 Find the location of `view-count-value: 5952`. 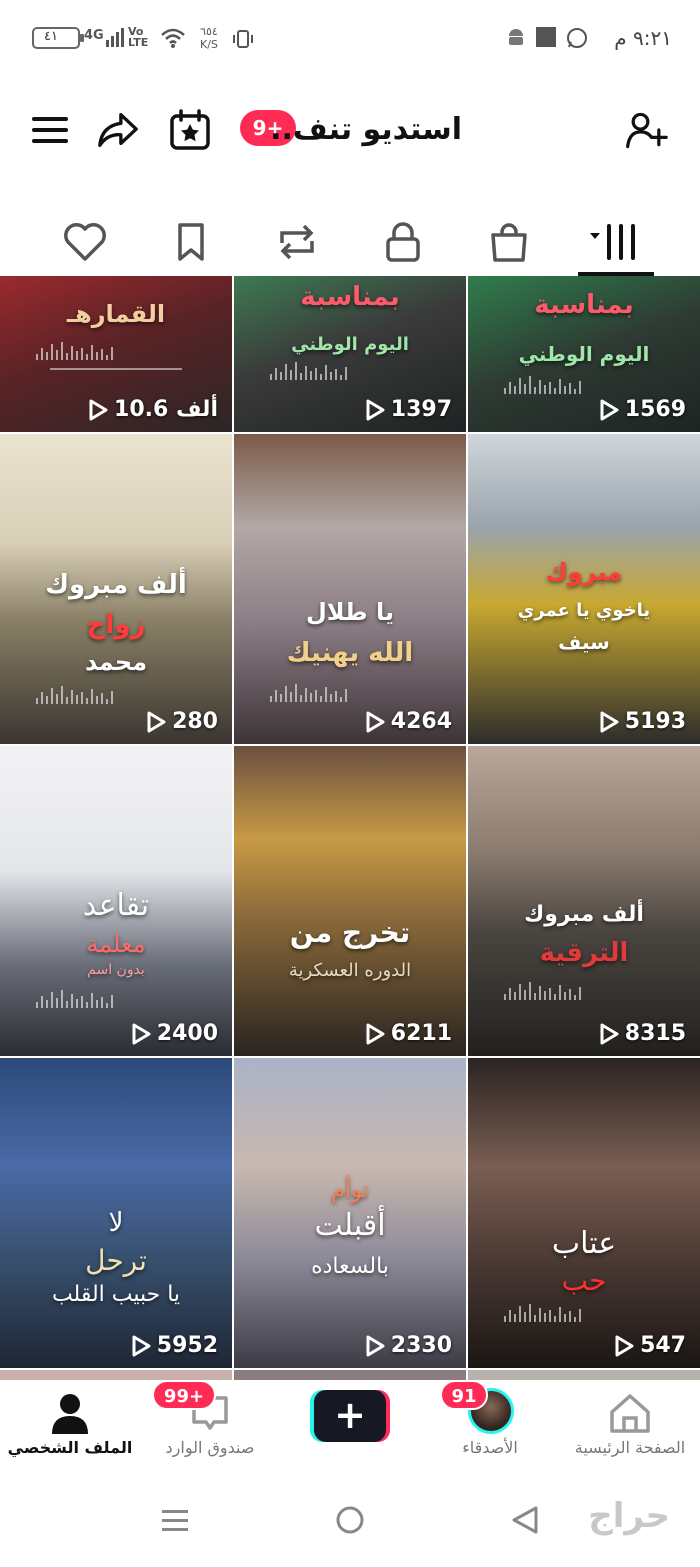

view-count-value: 5952 is located at coordinates (187, 1345).